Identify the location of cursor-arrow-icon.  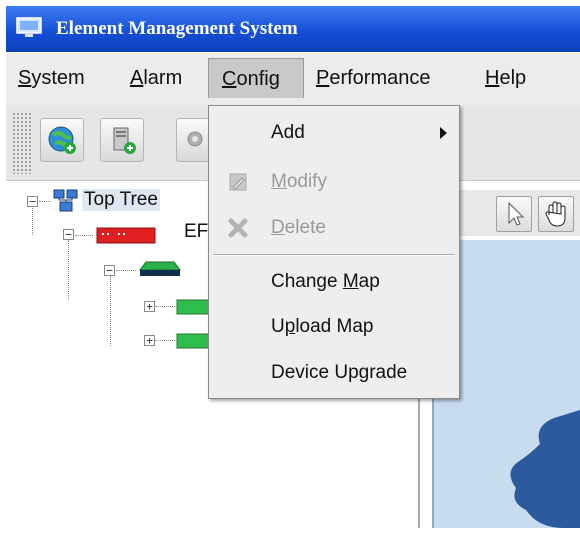
(516, 213).